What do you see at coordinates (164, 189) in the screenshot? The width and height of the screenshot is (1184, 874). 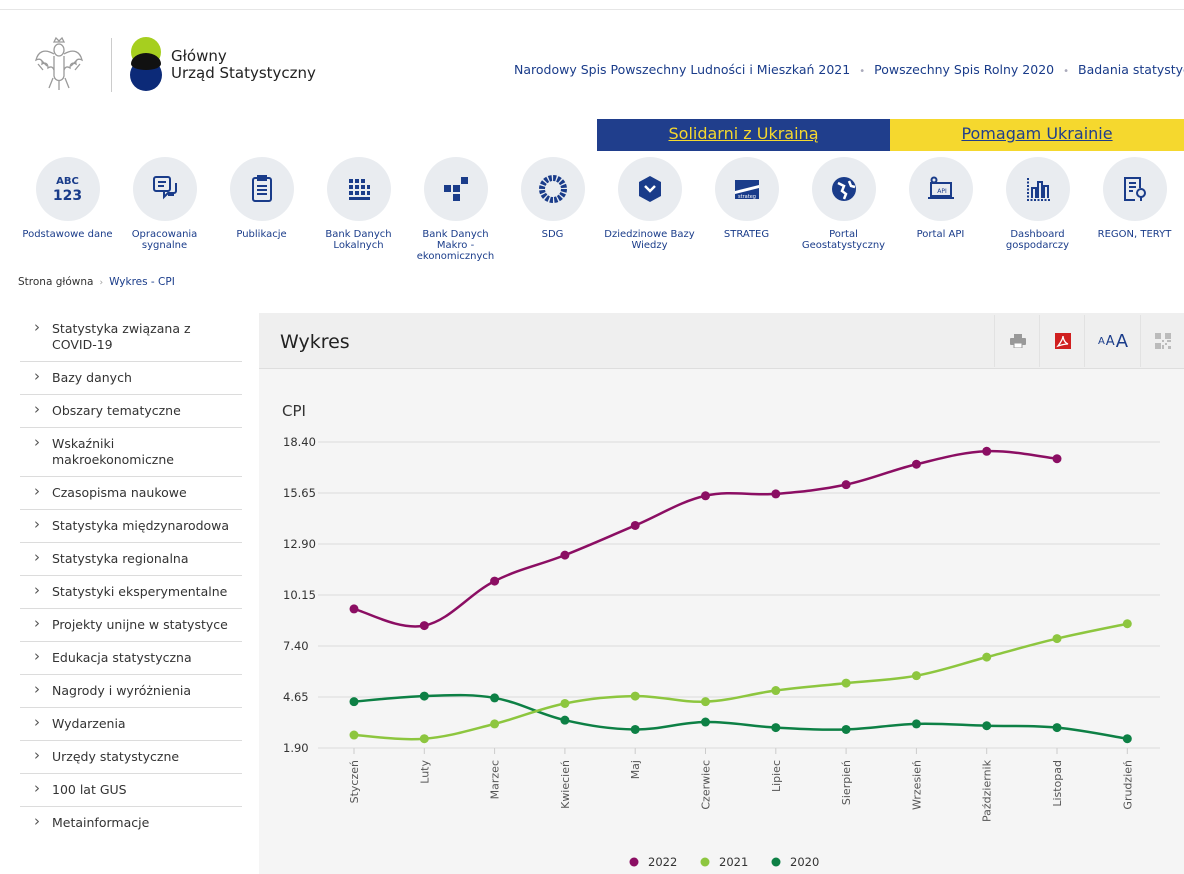 I see `chat-document-icon` at bounding box center [164, 189].